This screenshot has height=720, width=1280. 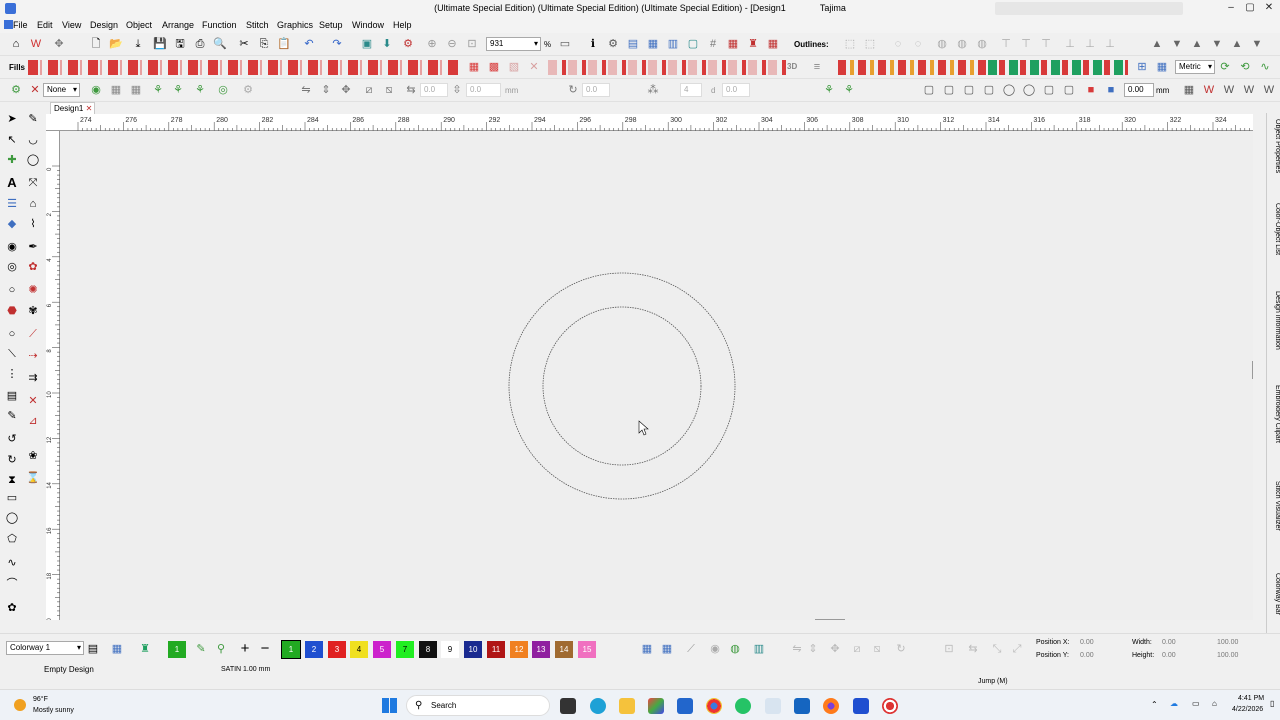 What do you see at coordinates (12, 396) in the screenshot?
I see `layers-icon: ▤` at bounding box center [12, 396].